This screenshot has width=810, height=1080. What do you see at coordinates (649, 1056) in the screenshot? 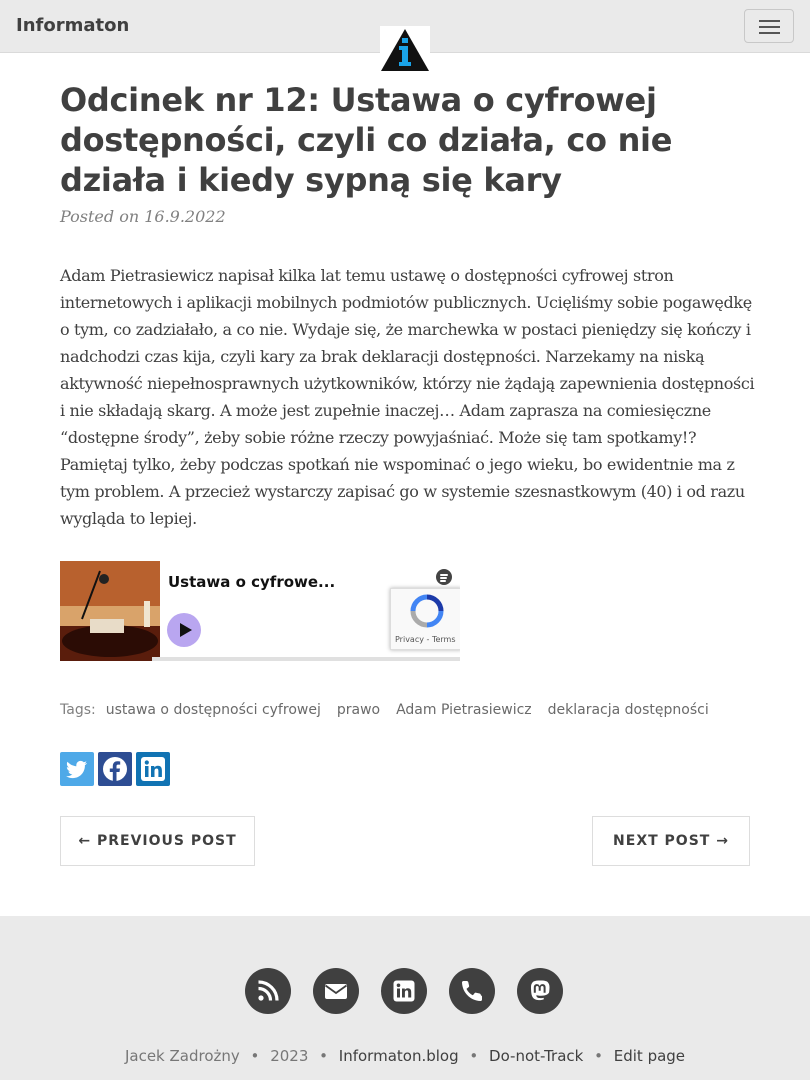
I see `footer-edit-link: Edit page` at bounding box center [649, 1056].